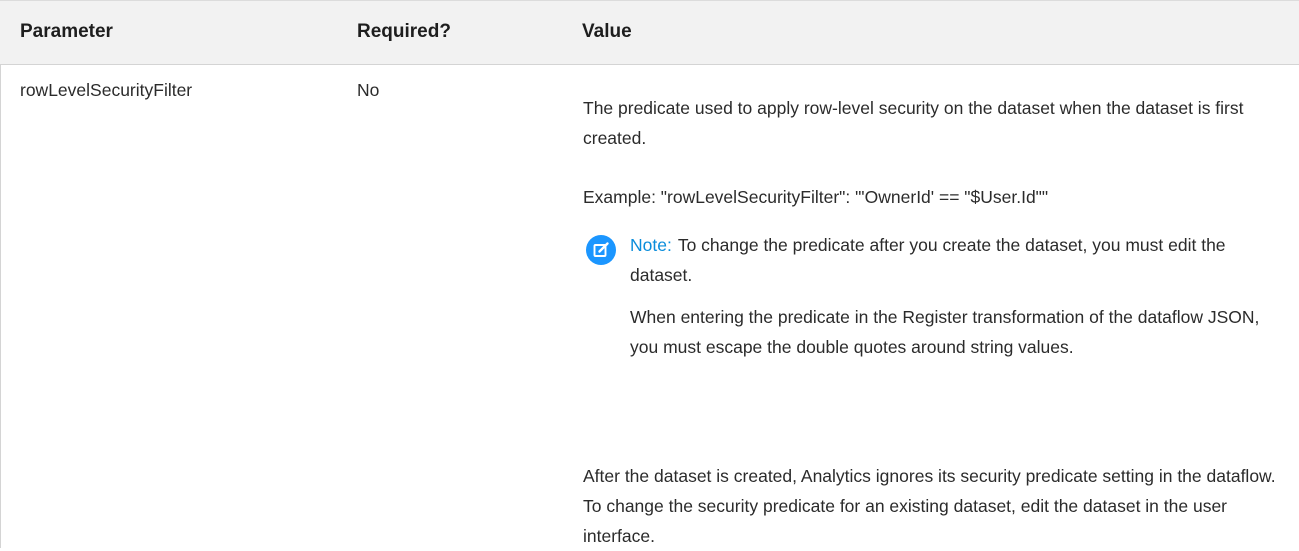 The width and height of the screenshot is (1299, 551). What do you see at coordinates (368, 90) in the screenshot?
I see `required-value: No` at bounding box center [368, 90].